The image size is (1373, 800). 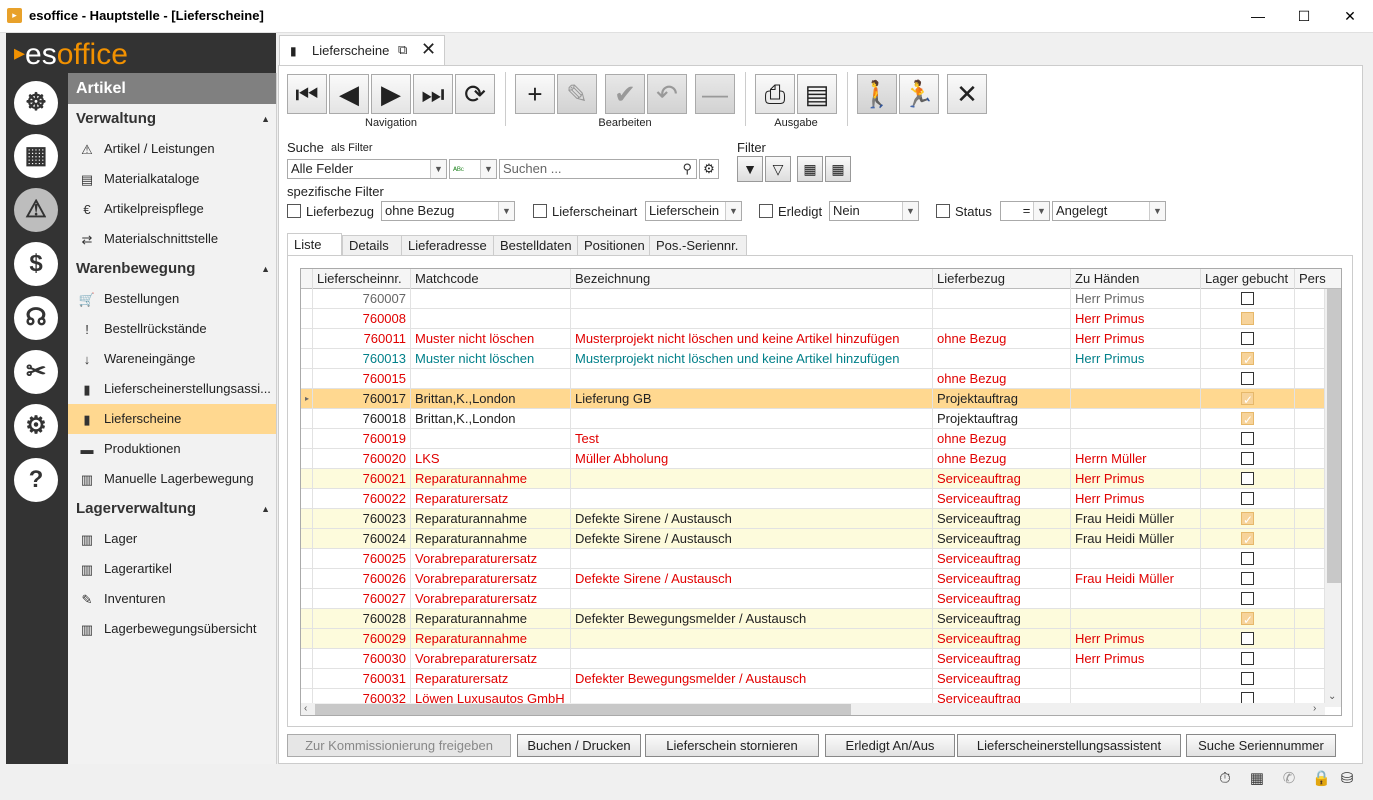 What do you see at coordinates (810, 169) in the screenshot?
I see `filter-save-icon: ▦` at bounding box center [810, 169].